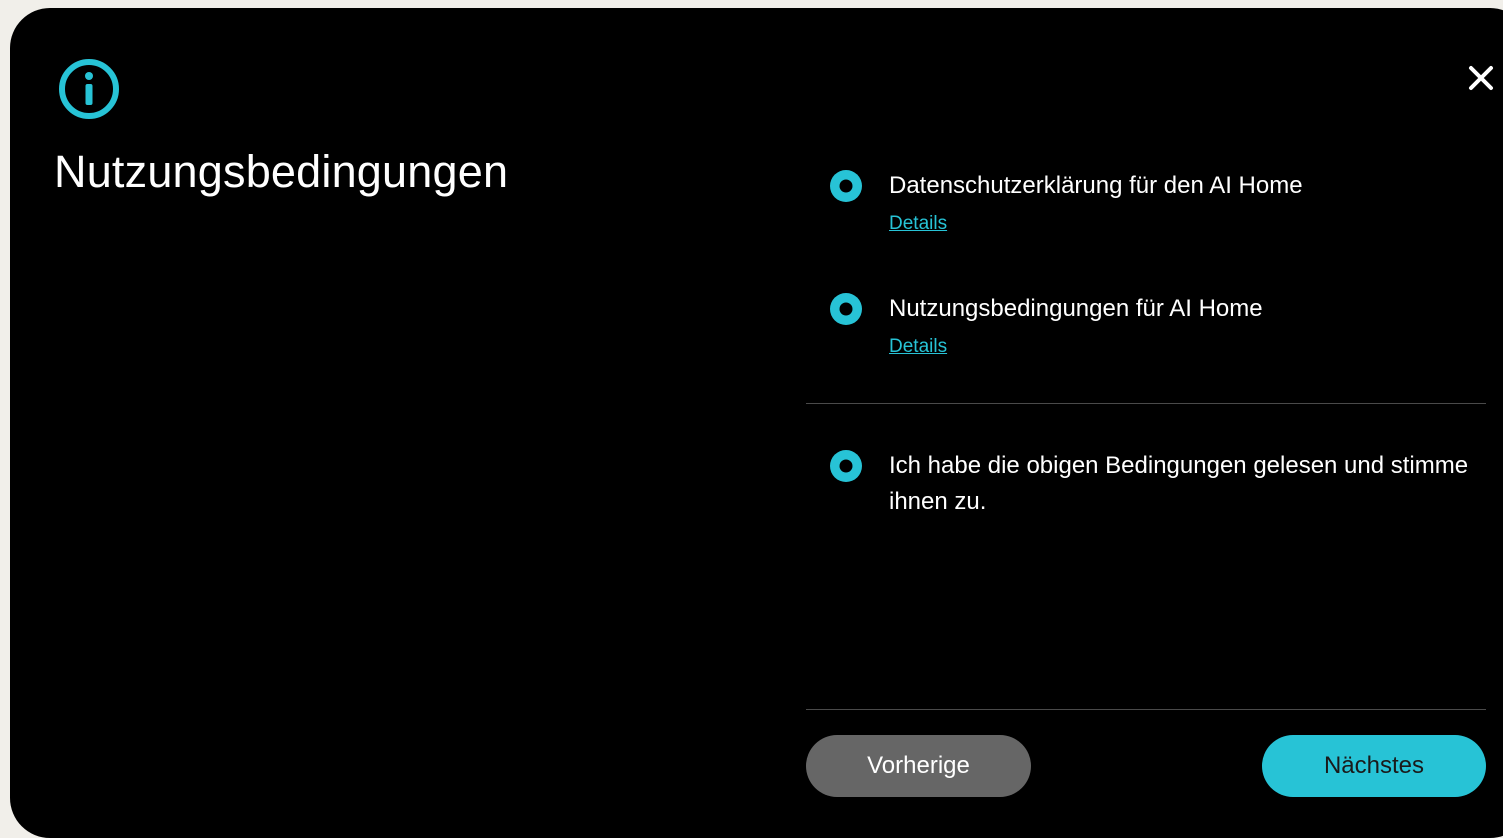 The image size is (1503, 838). What do you see at coordinates (846, 309) in the screenshot?
I see `radio-terms-of-use` at bounding box center [846, 309].